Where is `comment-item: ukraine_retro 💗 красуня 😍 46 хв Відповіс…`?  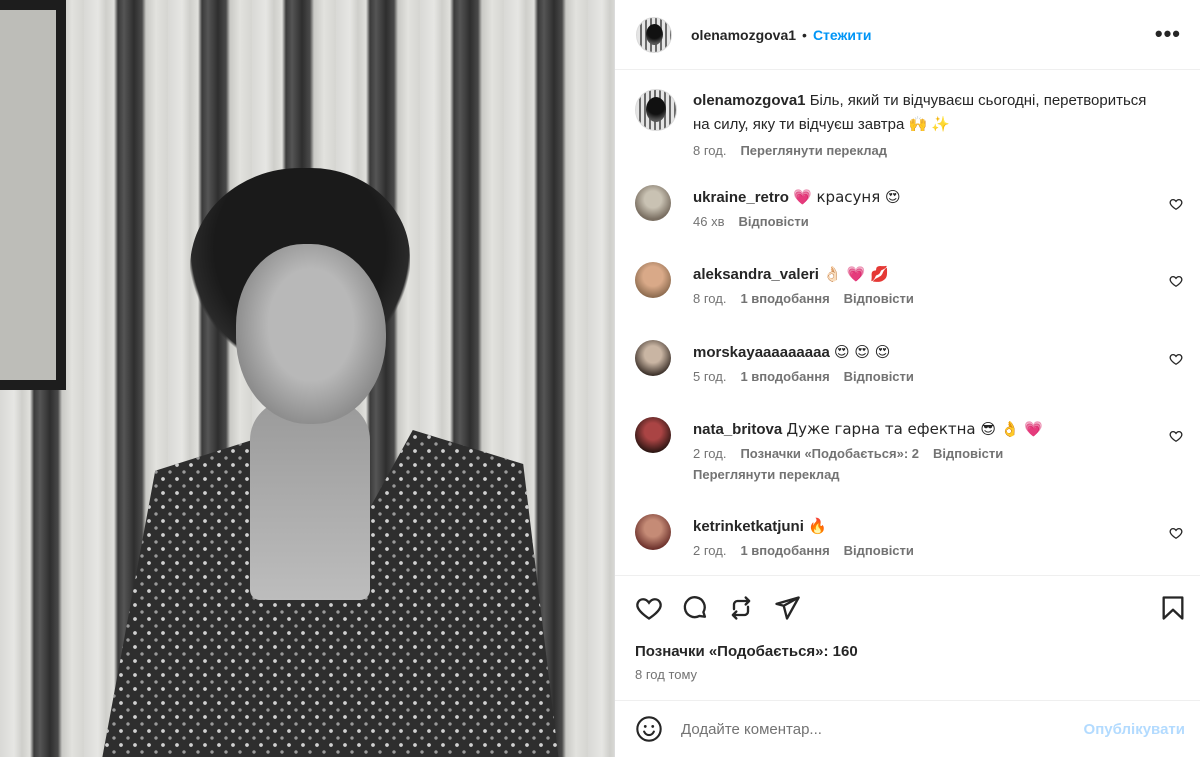
comment-item: ukraine_retro 💗 красуня 😍 46 хв Відповіс… is located at coordinates (910, 207).